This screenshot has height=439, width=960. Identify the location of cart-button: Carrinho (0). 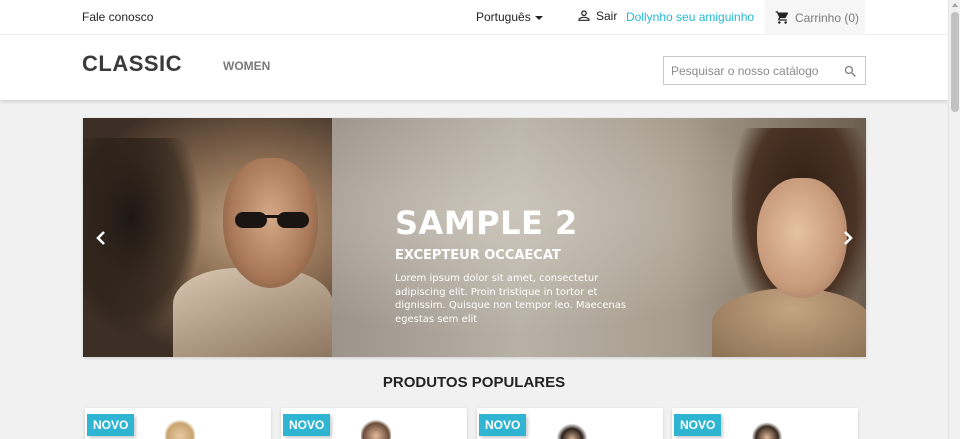
(815, 17).